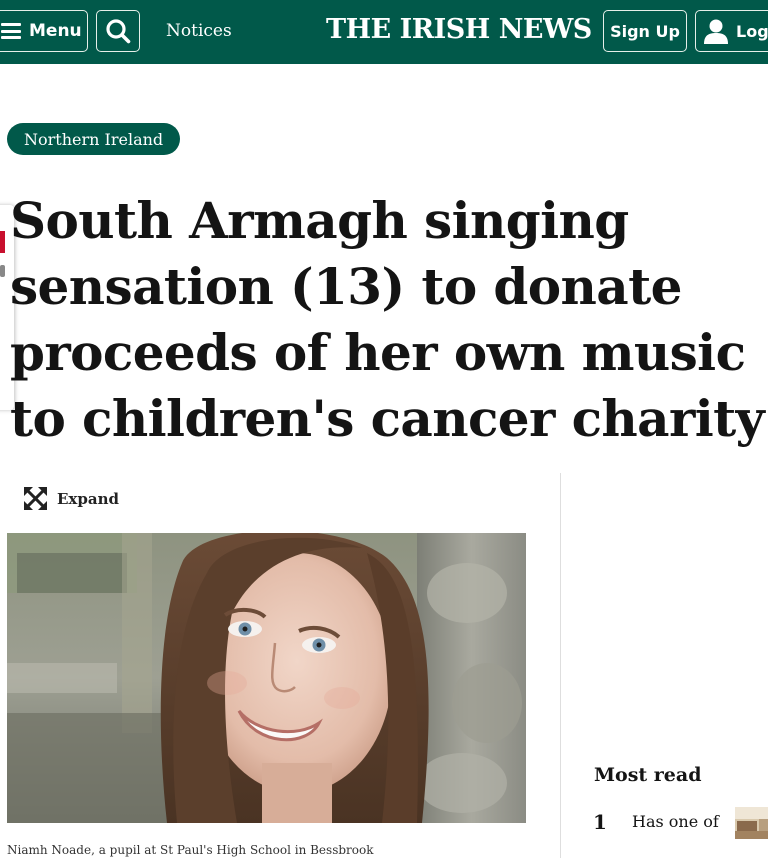 This screenshot has width=768, height=858. Describe the element at coordinates (2, 242) in the screenshot. I see `panel-accent` at that location.